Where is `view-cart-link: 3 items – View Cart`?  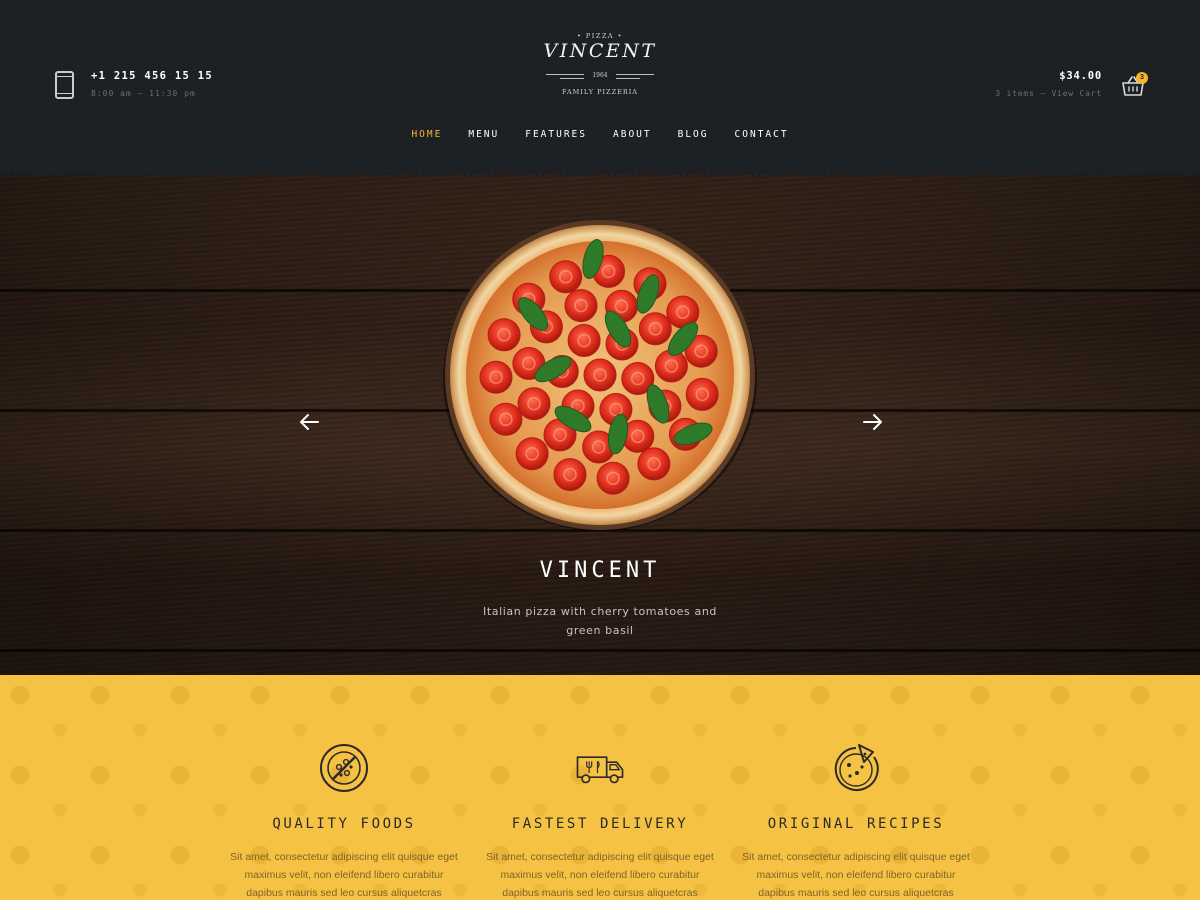
view-cart-link: 3 items – View Cart is located at coordinates (1048, 93).